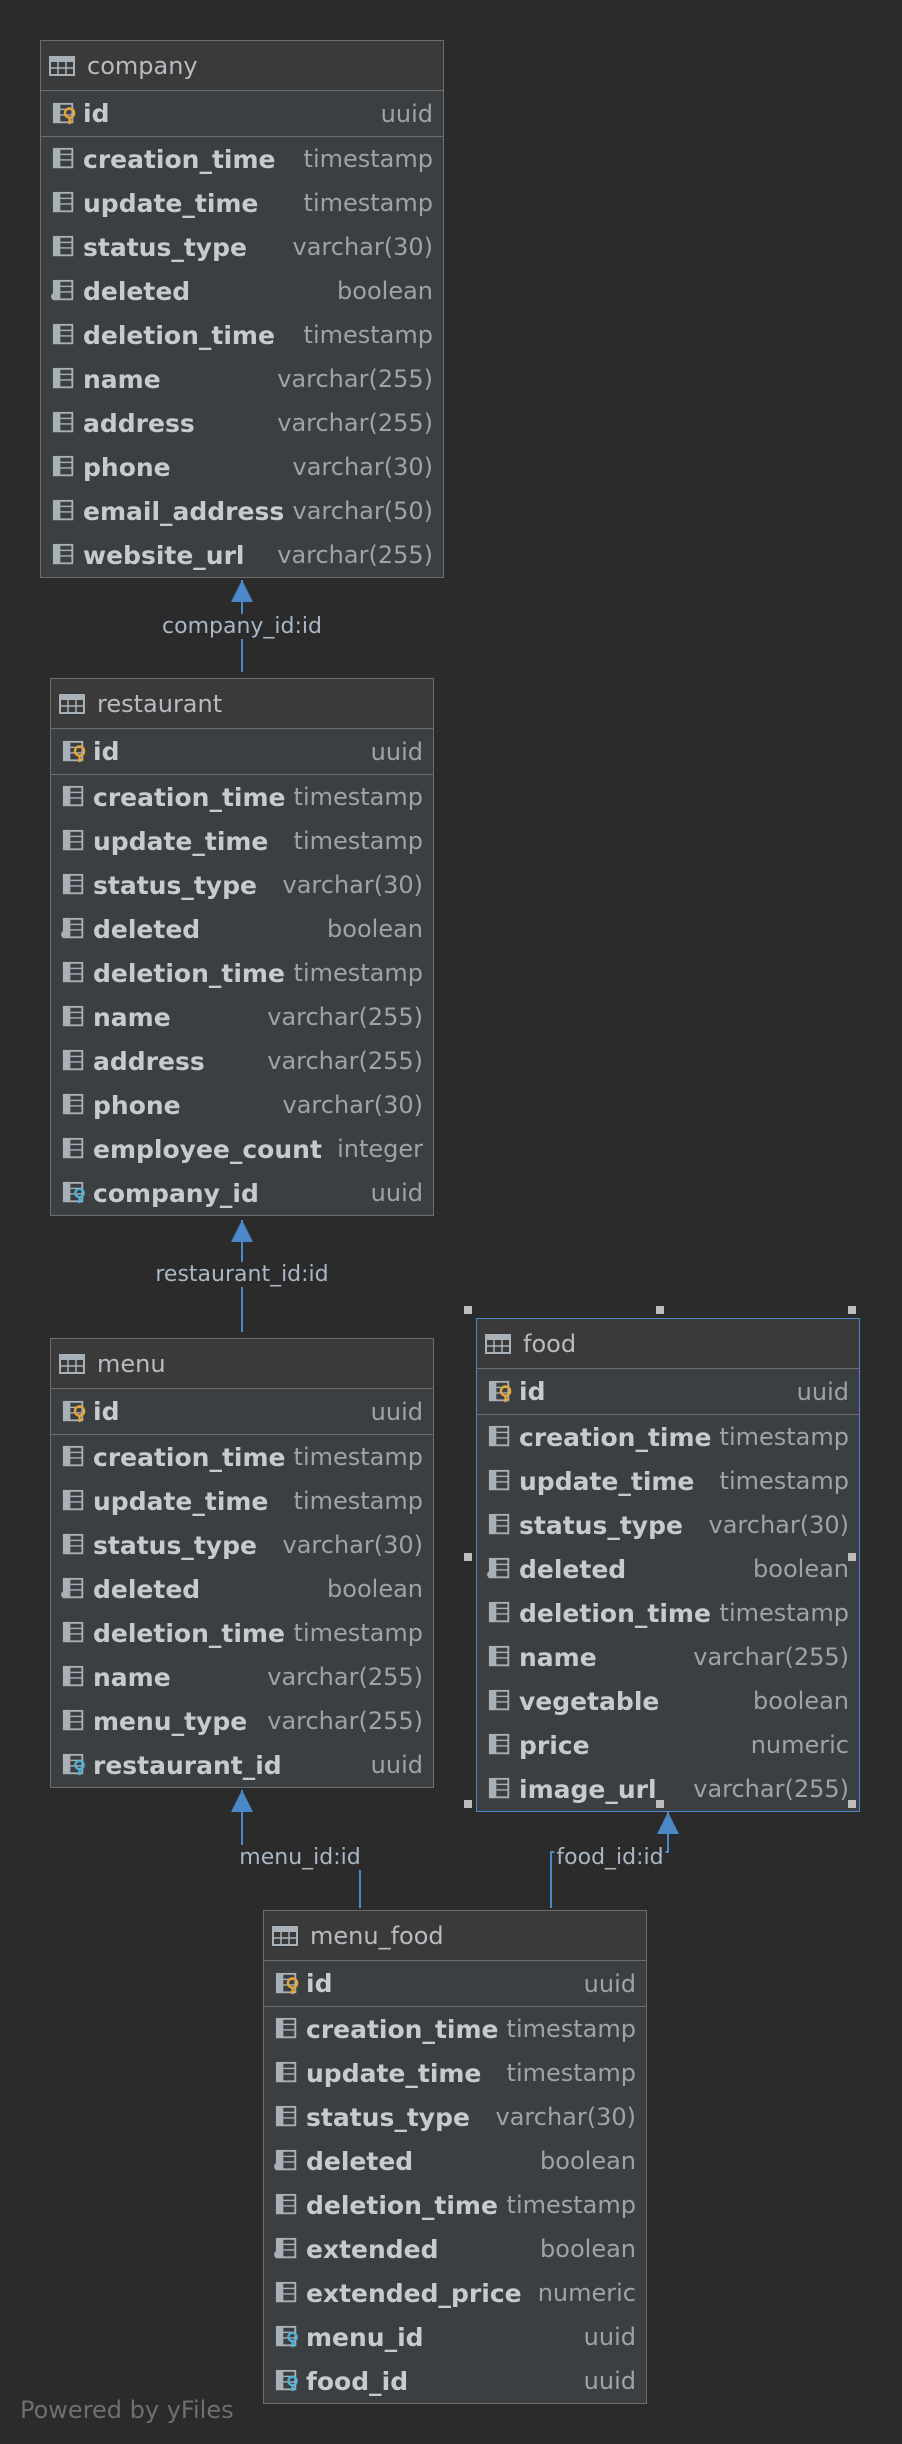 The image size is (902, 2444). I want to click on column-name: address, so click(149, 1061).